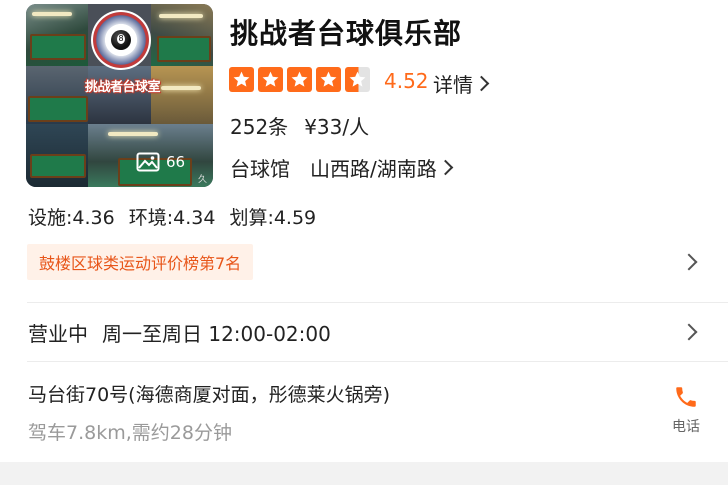 The image size is (728, 485). What do you see at coordinates (260, 169) in the screenshot?
I see `shop-category: 台球馆` at bounding box center [260, 169].